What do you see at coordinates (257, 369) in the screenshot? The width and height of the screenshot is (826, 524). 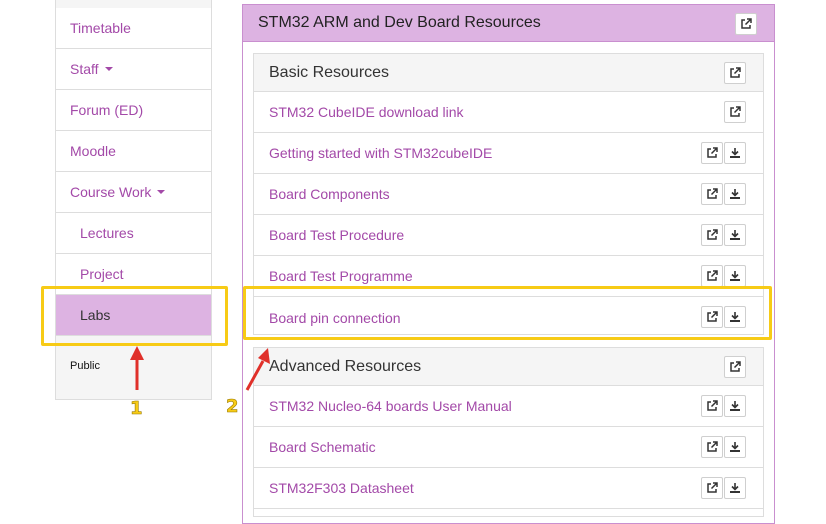 I see `arrow-up-right-icon` at bounding box center [257, 369].